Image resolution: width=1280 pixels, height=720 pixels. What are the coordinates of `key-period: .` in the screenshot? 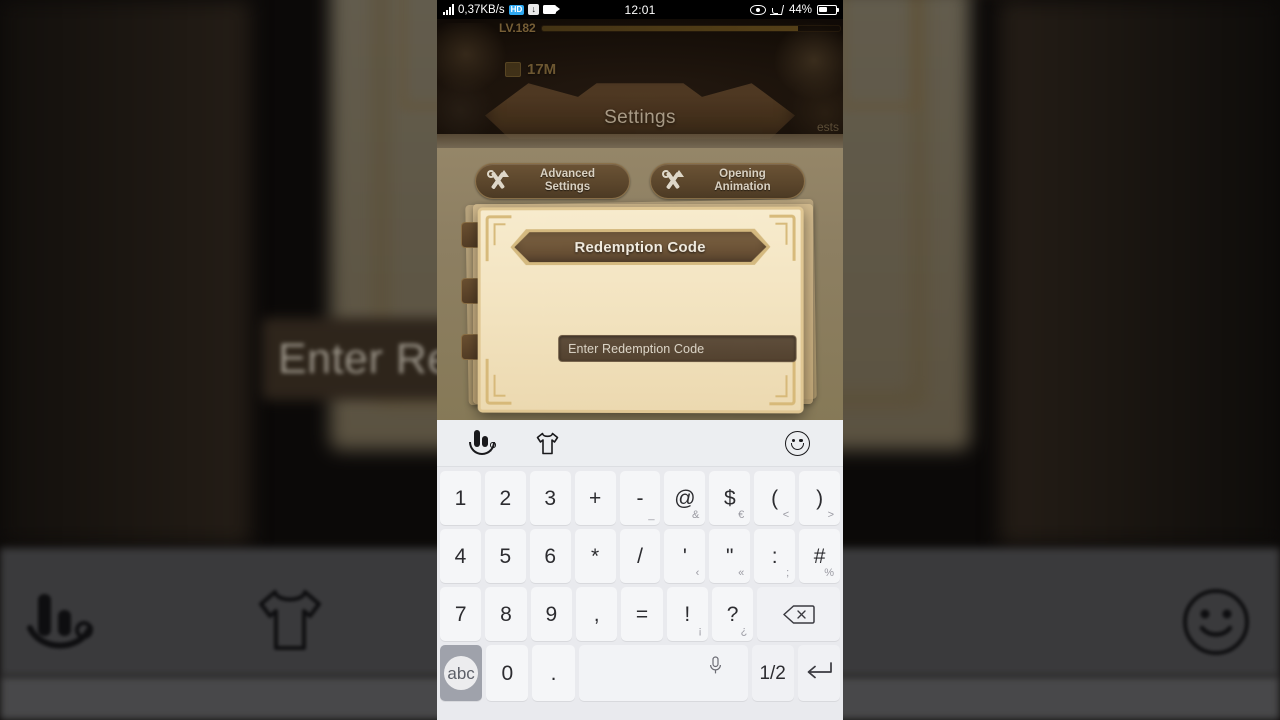 It's located at (553, 673).